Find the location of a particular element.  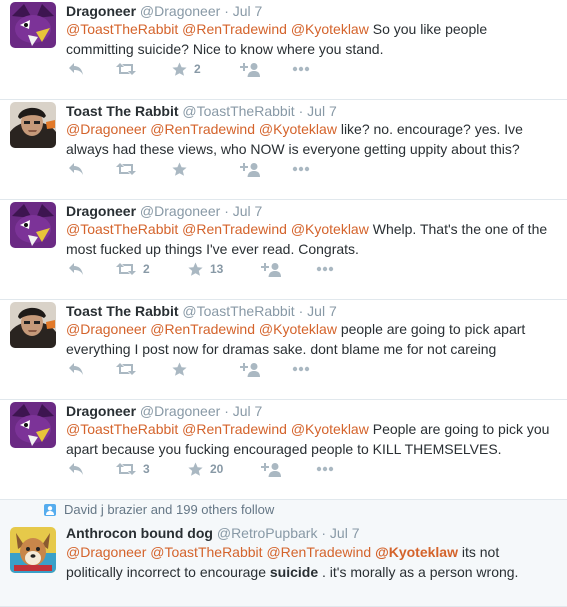

retweet-button: 2 is located at coordinates (133, 269).